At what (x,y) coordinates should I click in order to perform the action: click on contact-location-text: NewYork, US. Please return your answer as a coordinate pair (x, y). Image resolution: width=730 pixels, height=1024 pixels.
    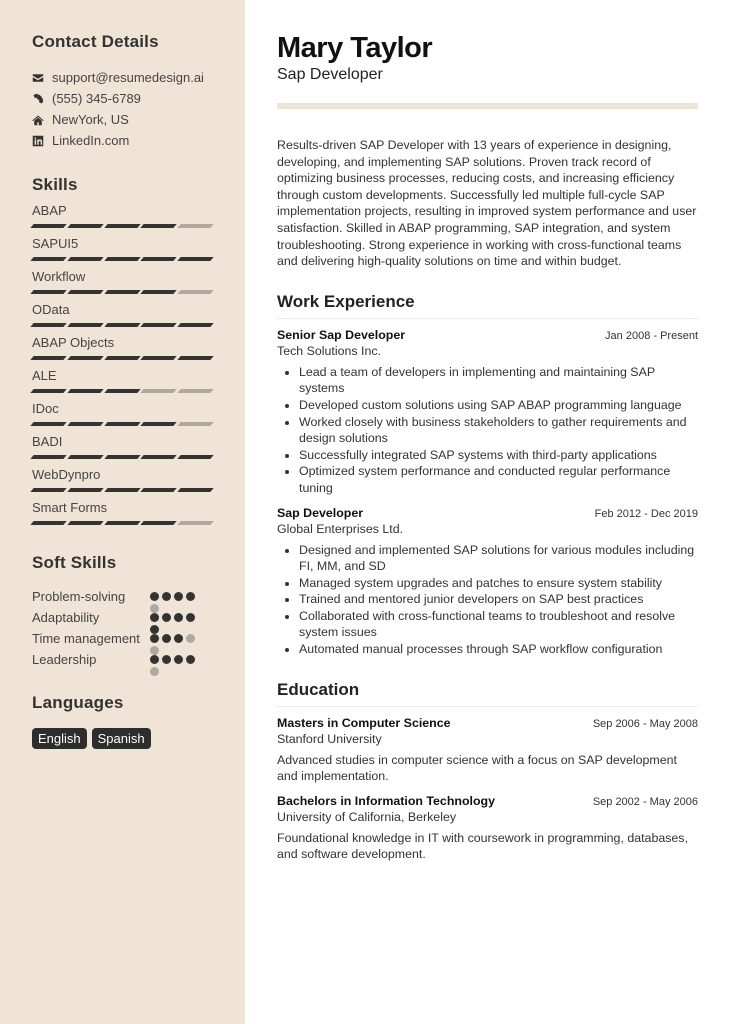
    Looking at the image, I should click on (90, 119).